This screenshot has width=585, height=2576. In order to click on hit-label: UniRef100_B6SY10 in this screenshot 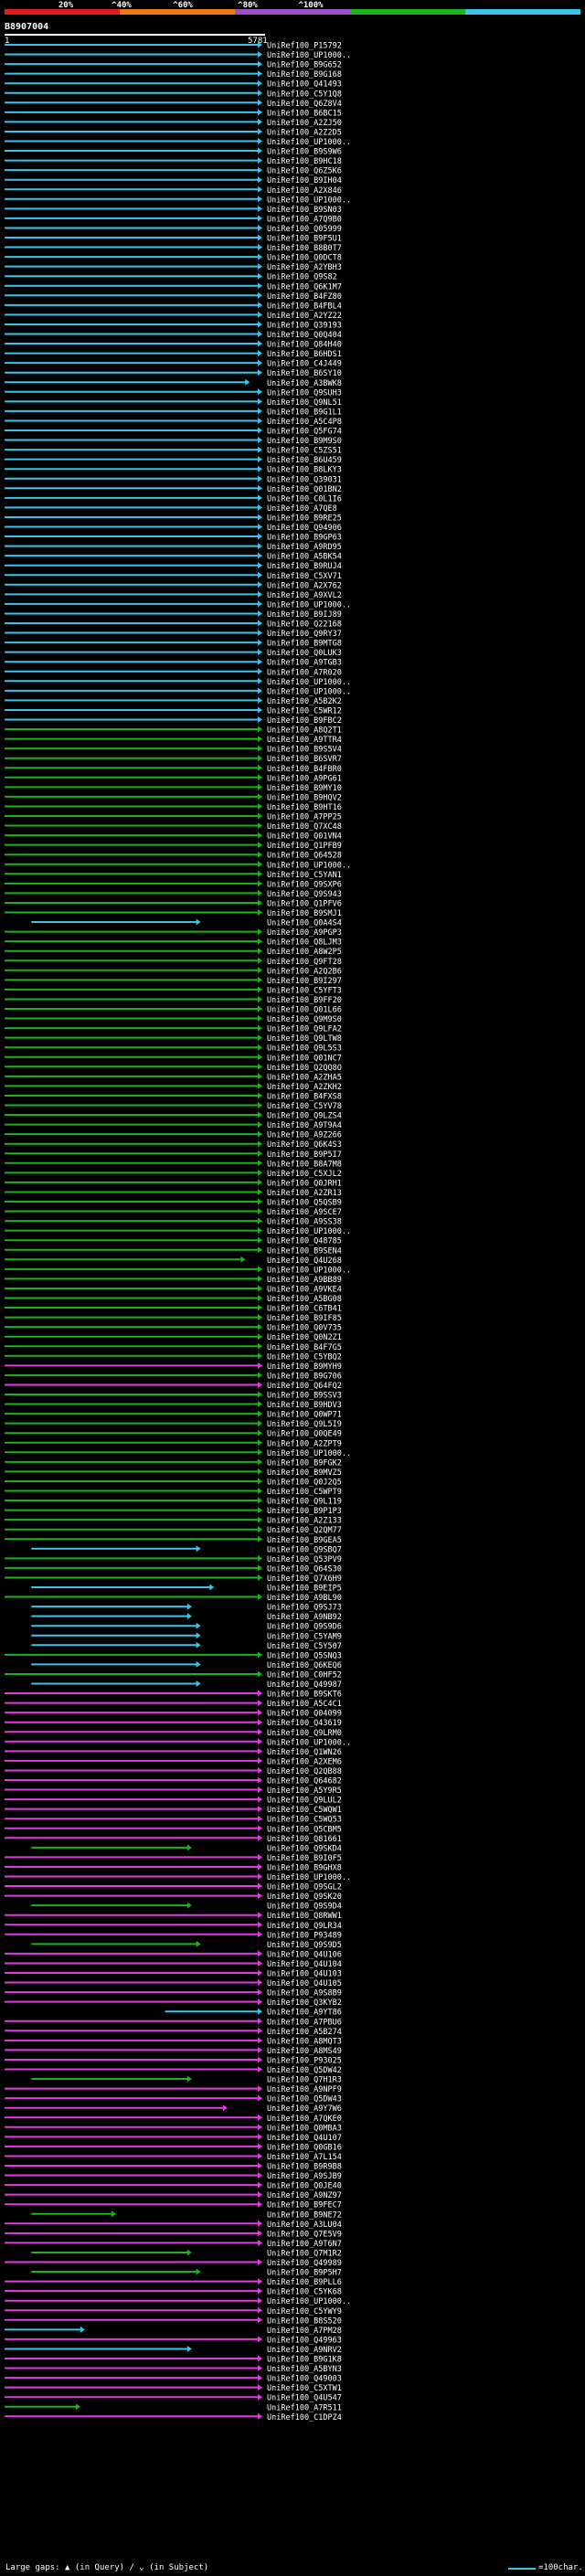, I will do `click(304, 373)`.